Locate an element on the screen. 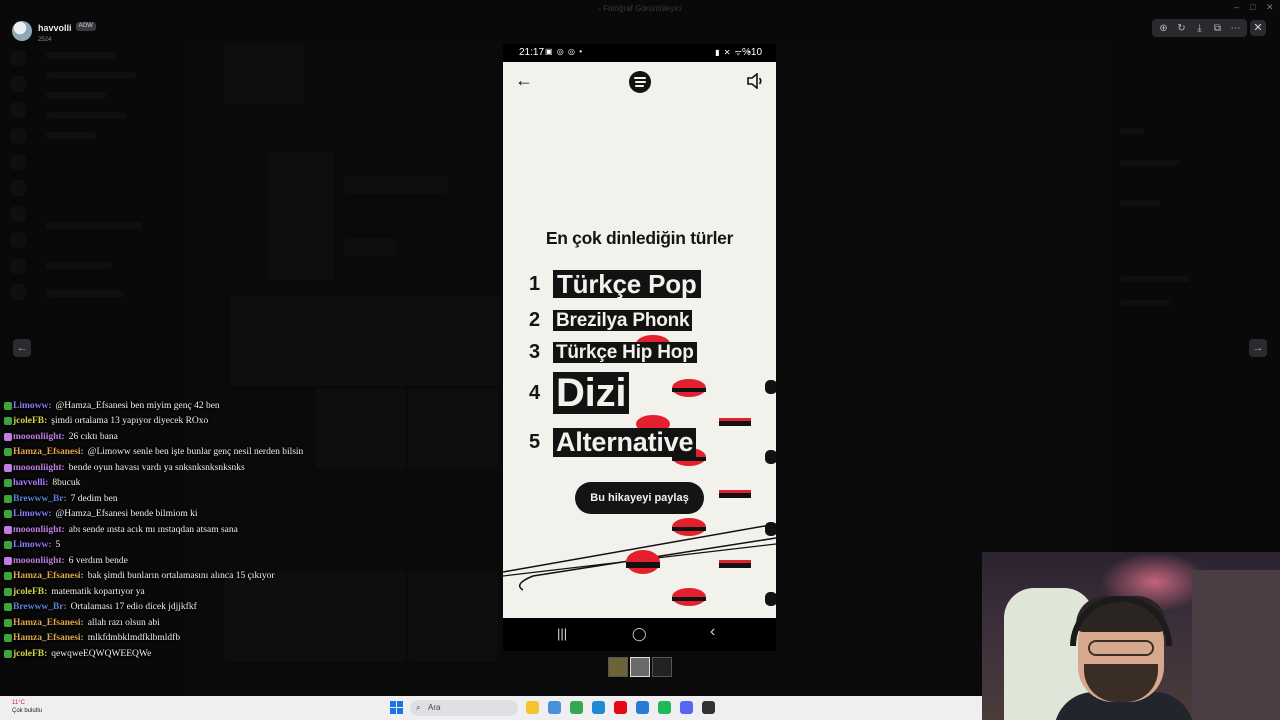  weather-temp: 11°C is located at coordinates (18, 703).